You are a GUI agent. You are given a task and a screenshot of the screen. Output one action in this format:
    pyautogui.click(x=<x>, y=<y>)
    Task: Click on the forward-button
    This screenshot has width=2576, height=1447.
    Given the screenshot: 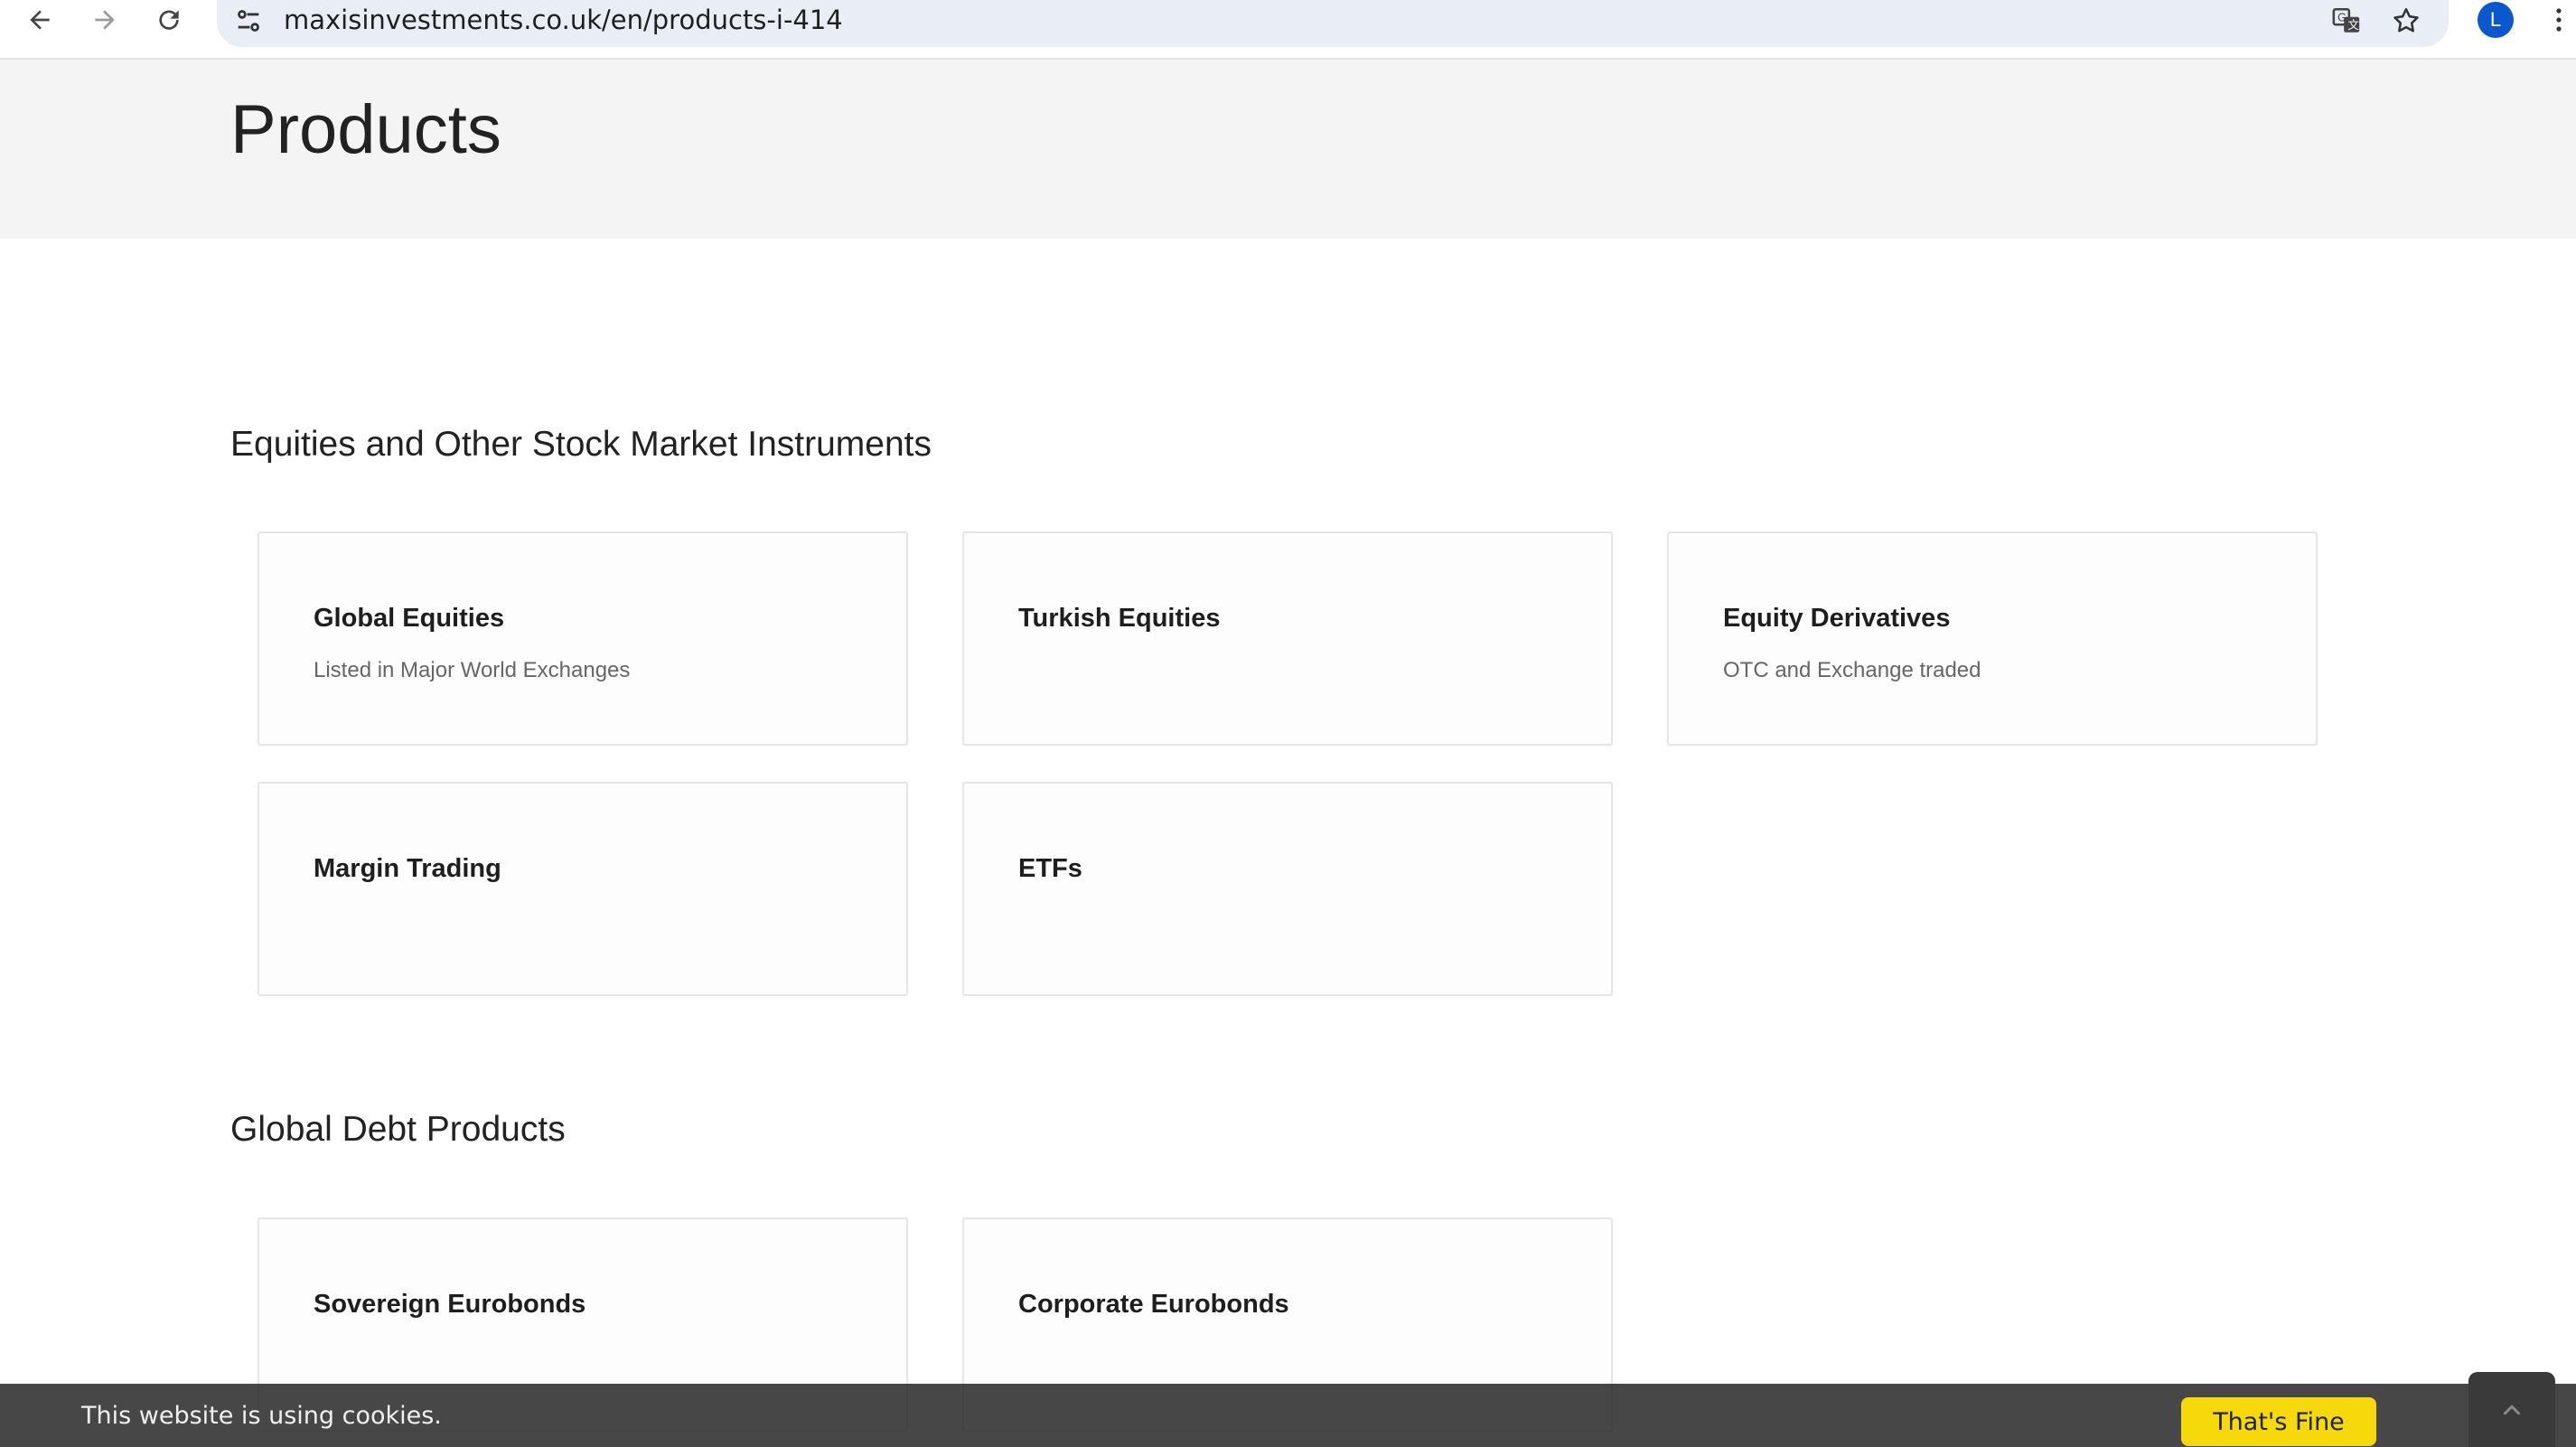 What is the action you would take?
    pyautogui.click(x=105, y=20)
    